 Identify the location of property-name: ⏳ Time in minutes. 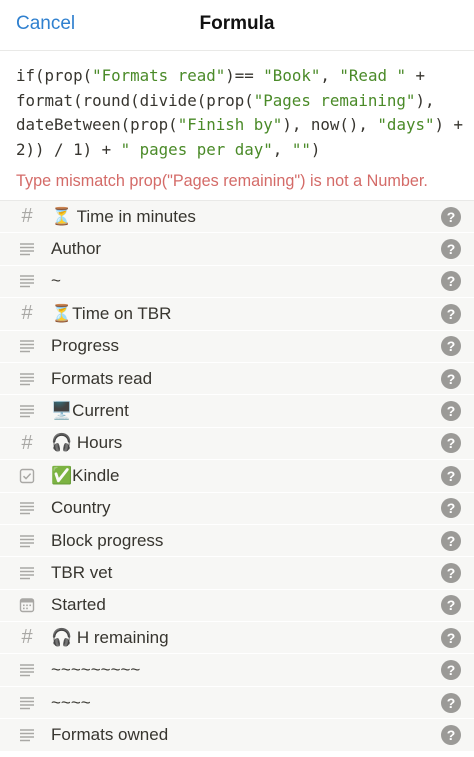
(123, 216).